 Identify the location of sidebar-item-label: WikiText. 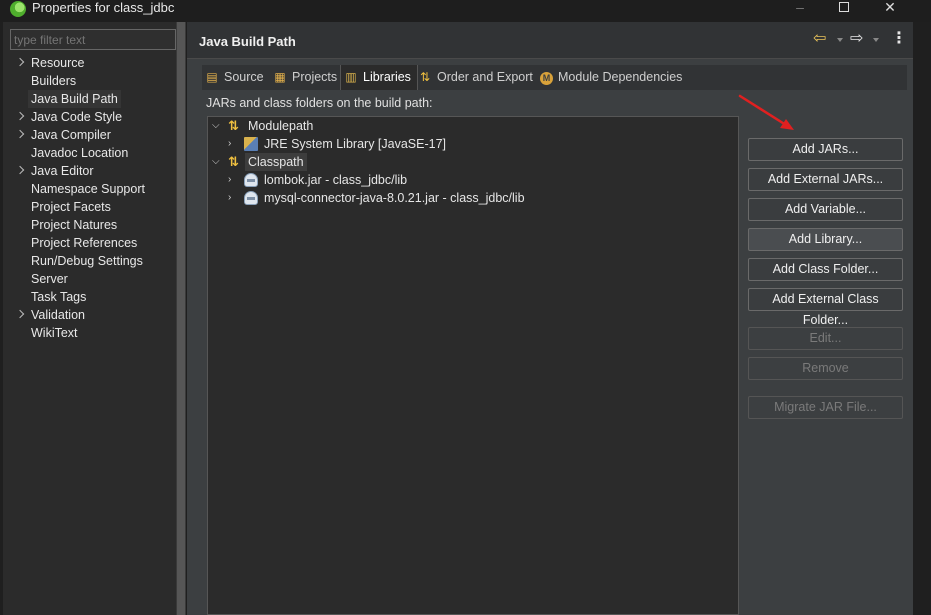
(54, 333).